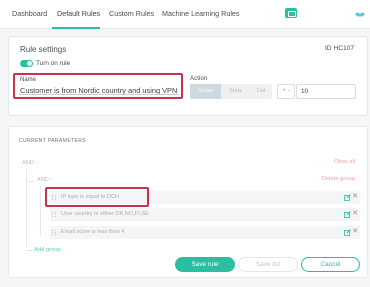  I want to click on bird-logo-icon, so click(360, 14).